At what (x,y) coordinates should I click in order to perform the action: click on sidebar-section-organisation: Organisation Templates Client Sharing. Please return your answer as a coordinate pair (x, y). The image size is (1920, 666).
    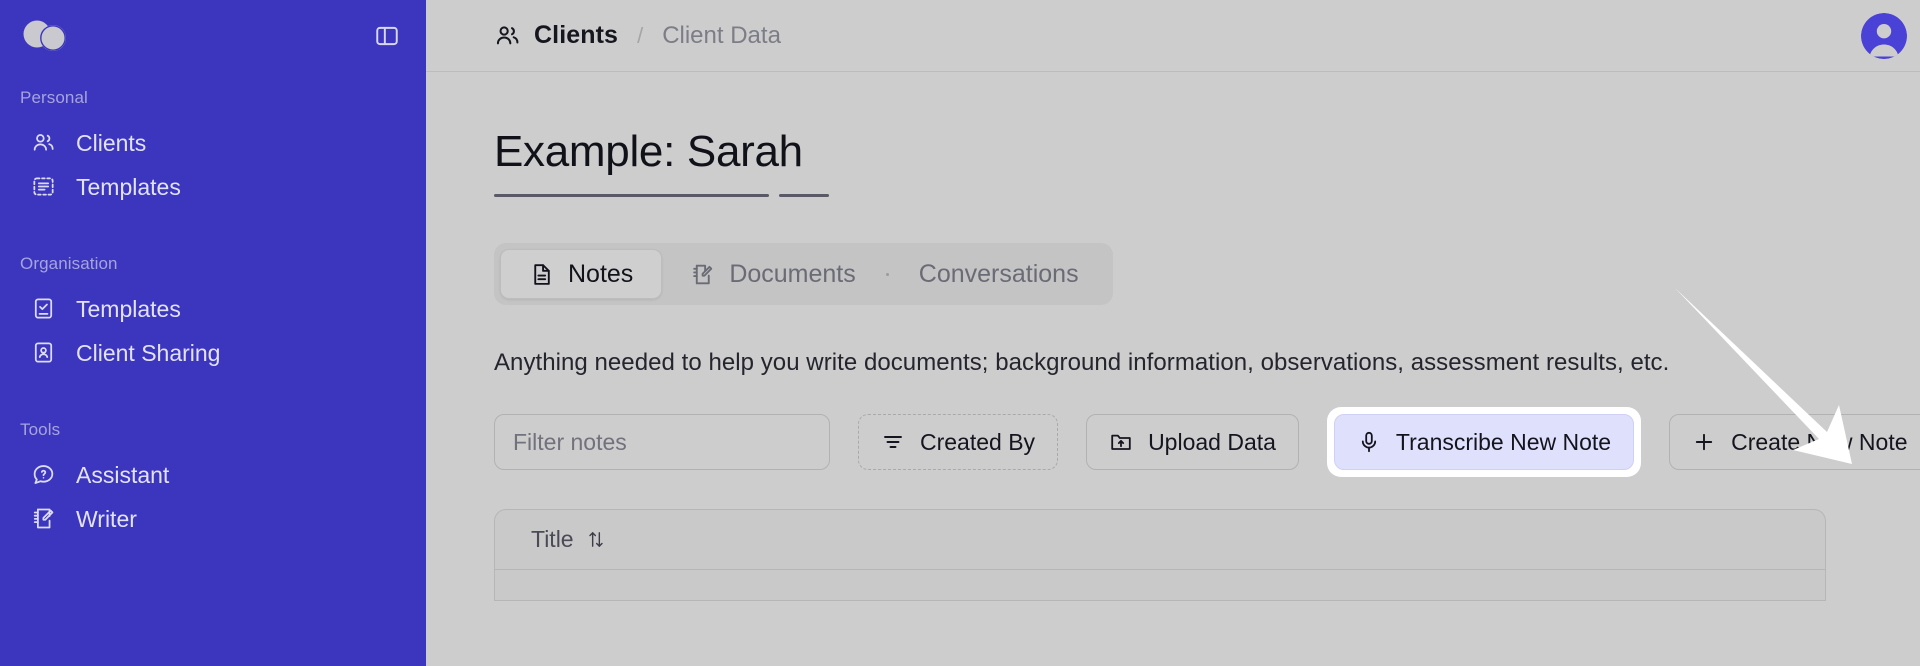
    Looking at the image, I should click on (213, 314).